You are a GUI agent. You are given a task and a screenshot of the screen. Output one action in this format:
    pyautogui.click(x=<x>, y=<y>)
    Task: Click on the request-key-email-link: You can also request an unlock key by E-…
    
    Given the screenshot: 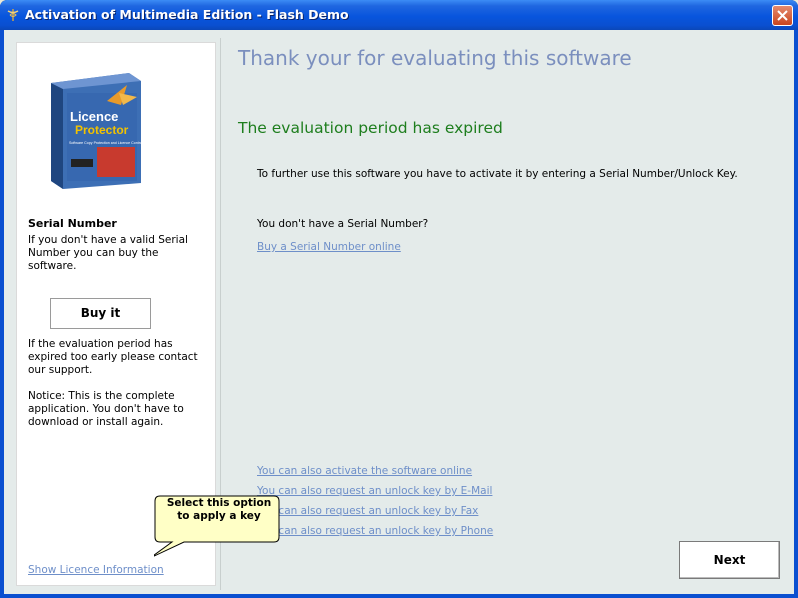 What is the action you would take?
    pyautogui.click(x=374, y=491)
    